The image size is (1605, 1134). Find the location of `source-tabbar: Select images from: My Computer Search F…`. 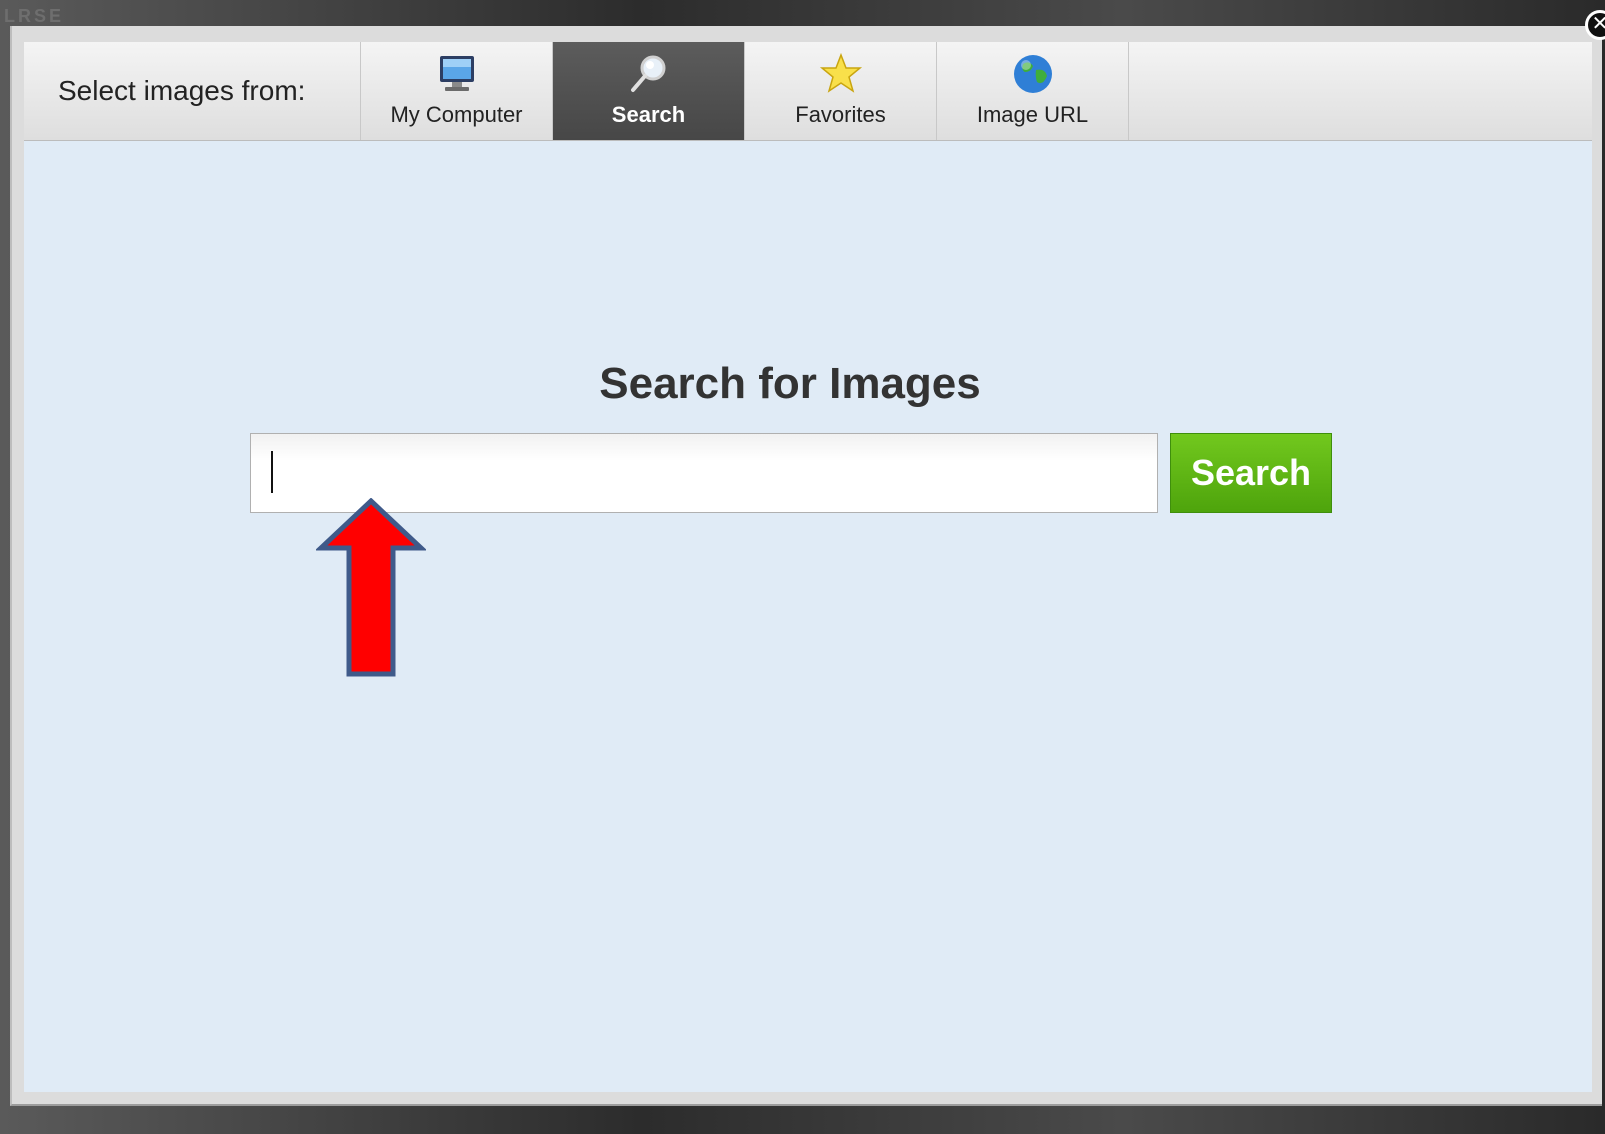

source-tabbar: Select images from: My Computer Search F… is located at coordinates (808, 91).